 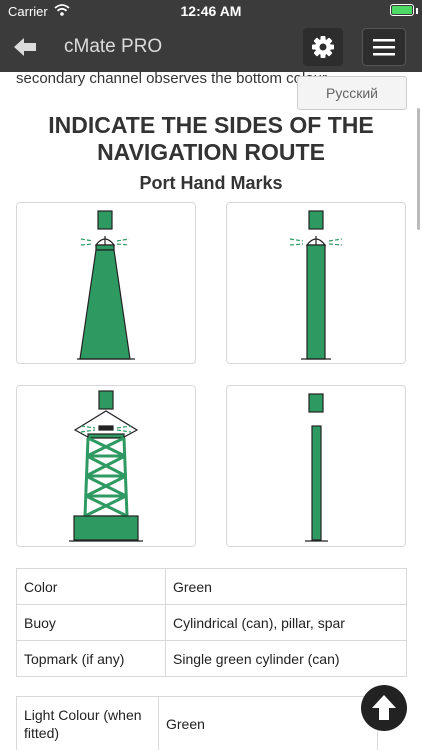 I want to click on status-bar: Carrier 12:46 AM, so click(x=211, y=11).